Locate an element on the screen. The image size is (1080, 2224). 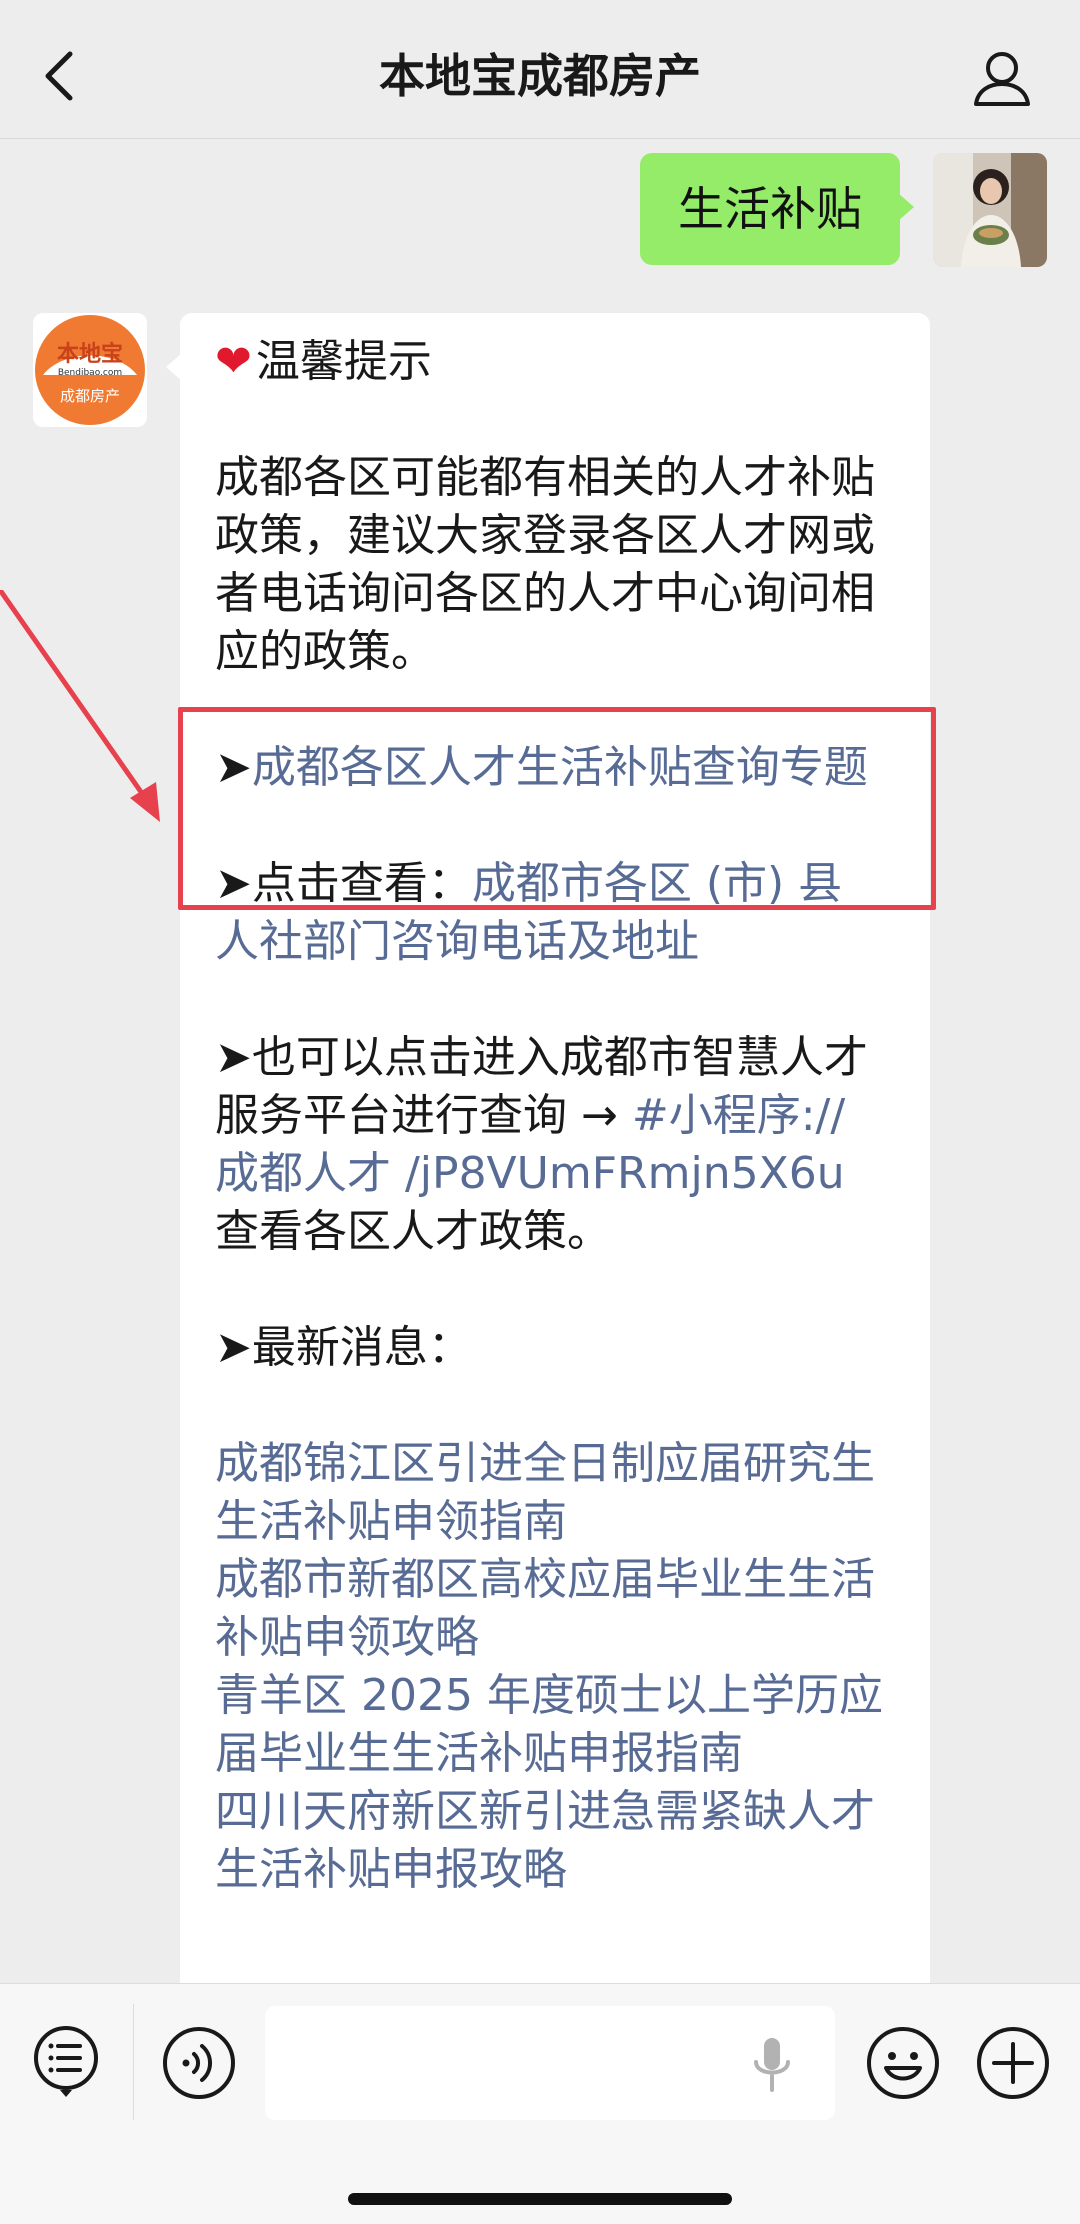
news-heading: ➤最新消息： is located at coordinates (550, 1348).